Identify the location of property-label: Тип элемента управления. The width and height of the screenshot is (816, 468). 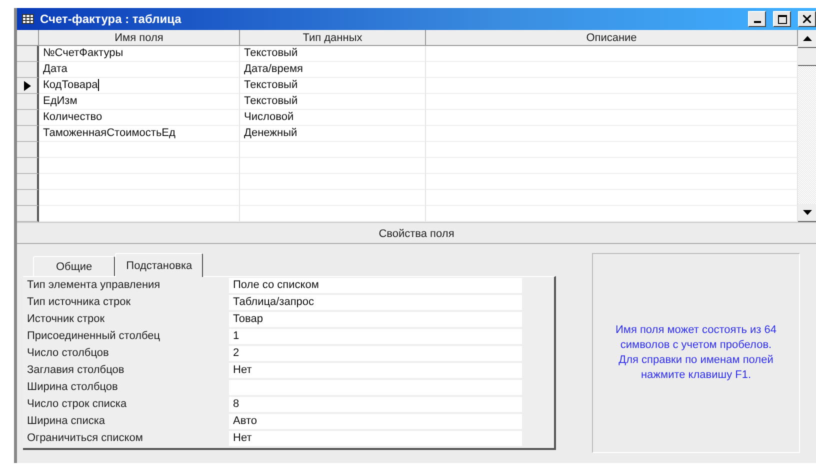
(94, 285).